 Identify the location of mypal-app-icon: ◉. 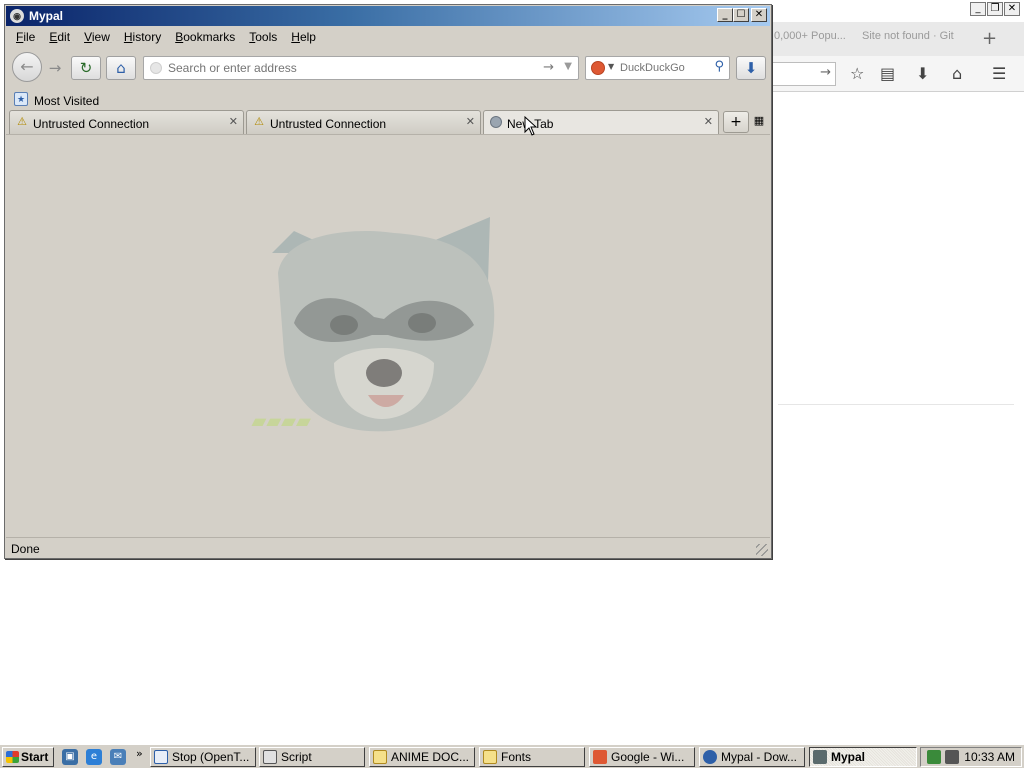
(17, 16).